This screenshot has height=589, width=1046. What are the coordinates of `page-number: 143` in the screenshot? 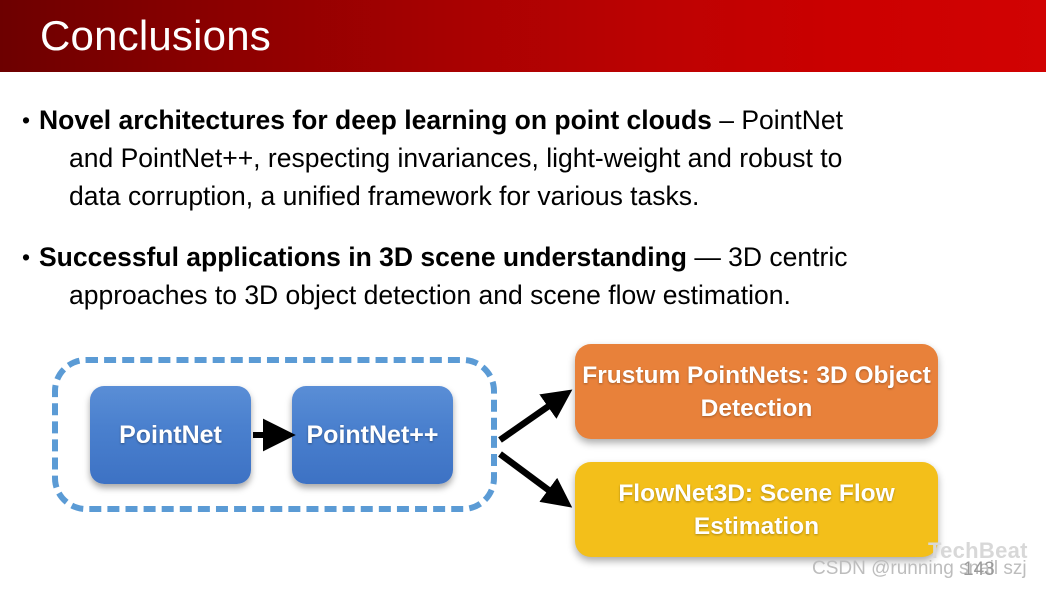 It's located at (979, 569).